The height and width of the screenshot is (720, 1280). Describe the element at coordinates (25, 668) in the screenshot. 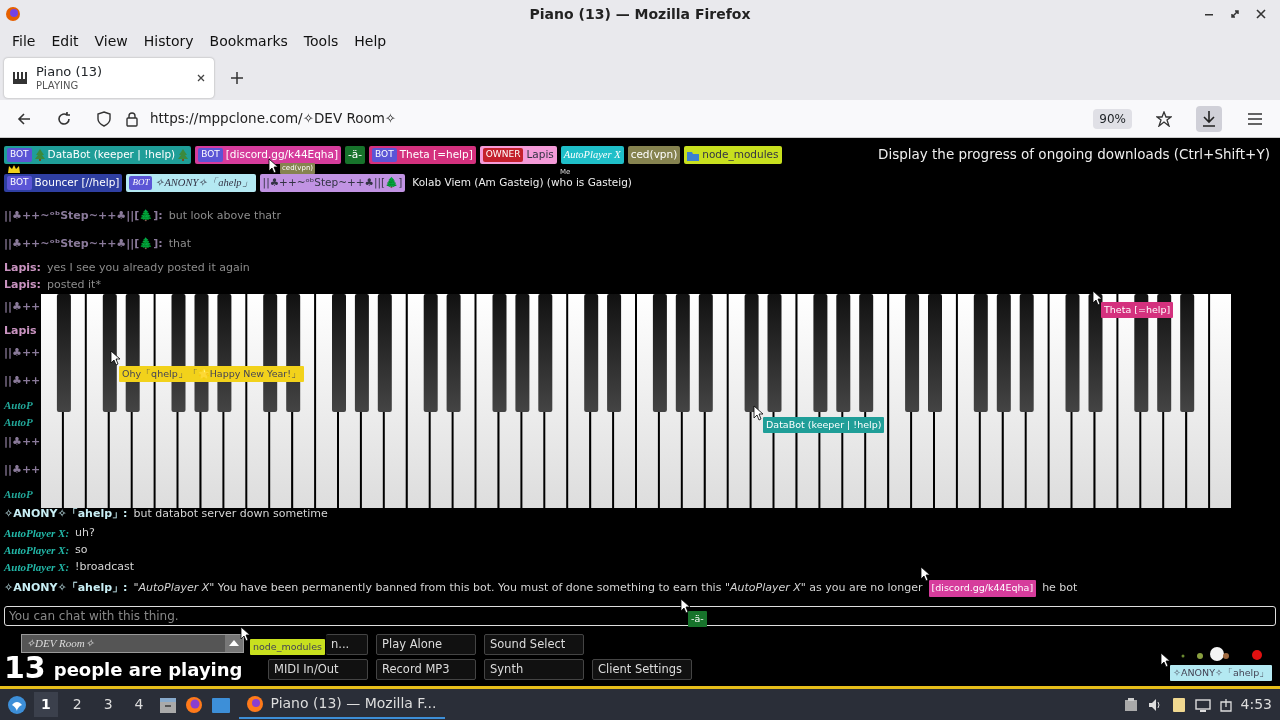

I see `player-count: 13` at that location.